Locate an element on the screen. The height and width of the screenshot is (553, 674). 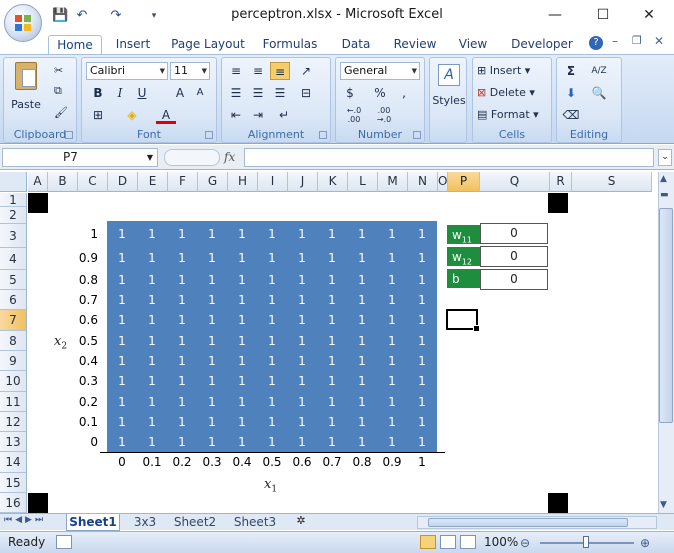
tab-insert: Insert is located at coordinates (133, 44).